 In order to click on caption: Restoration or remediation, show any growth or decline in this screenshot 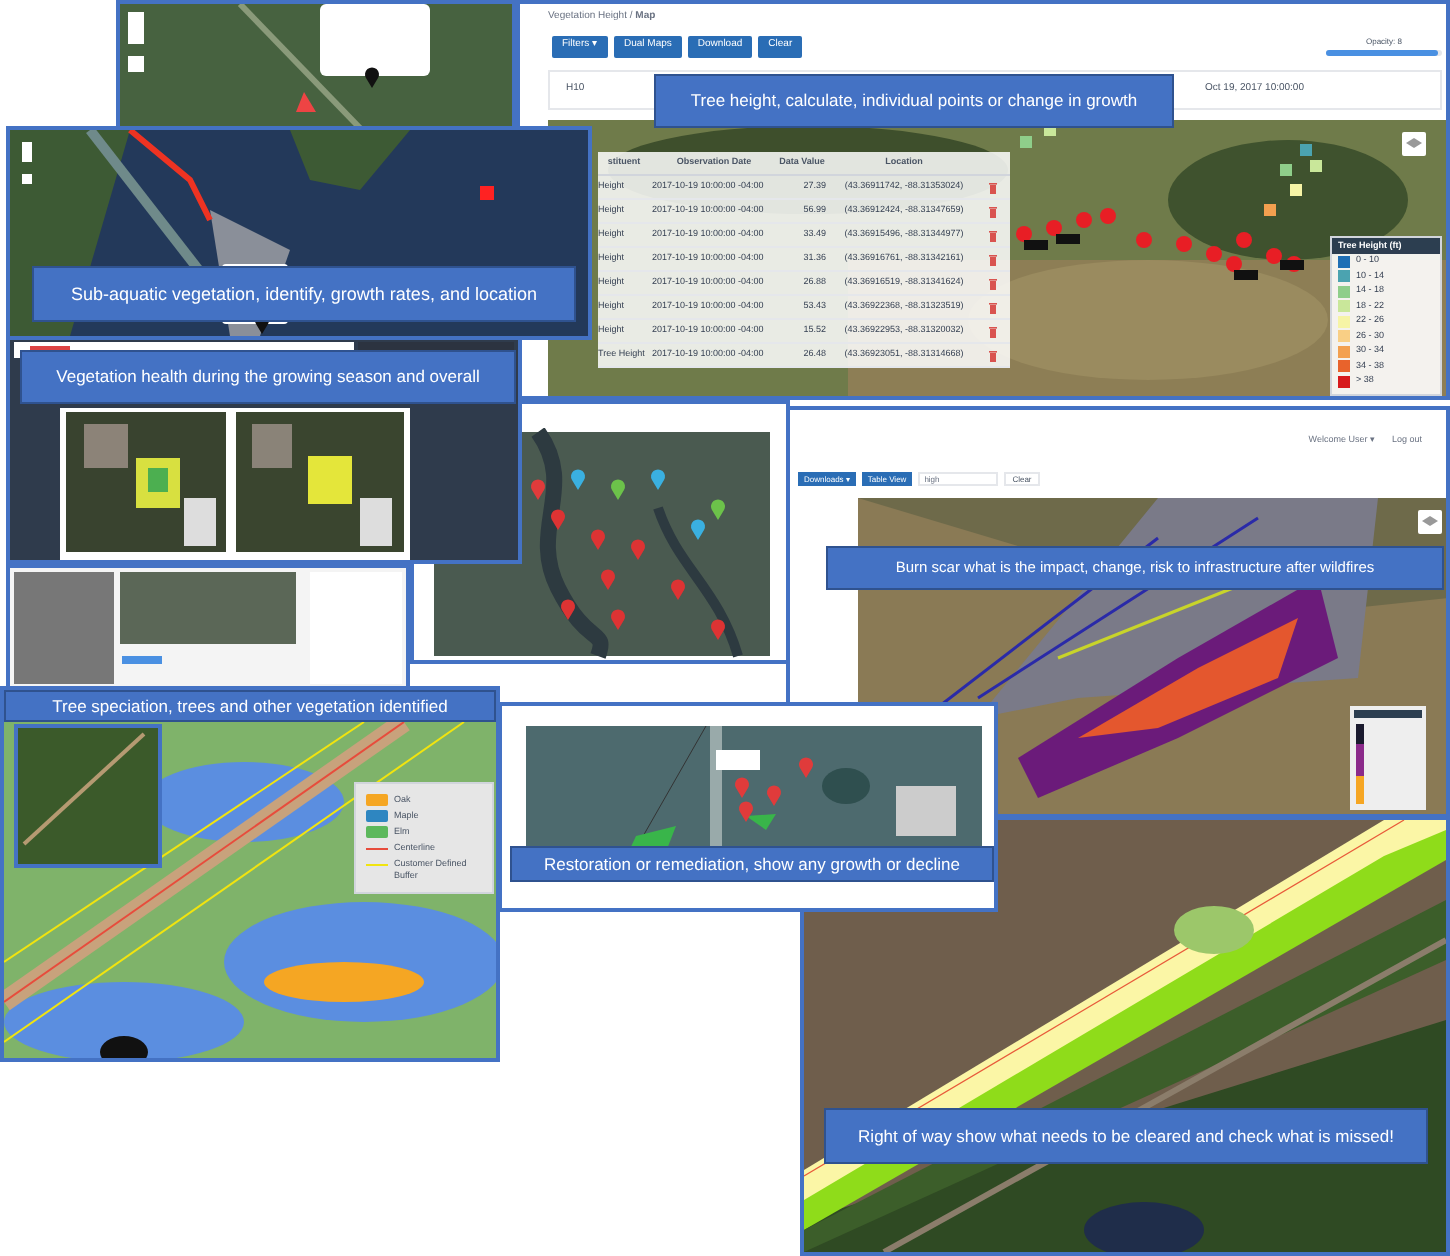, I will do `click(752, 864)`.